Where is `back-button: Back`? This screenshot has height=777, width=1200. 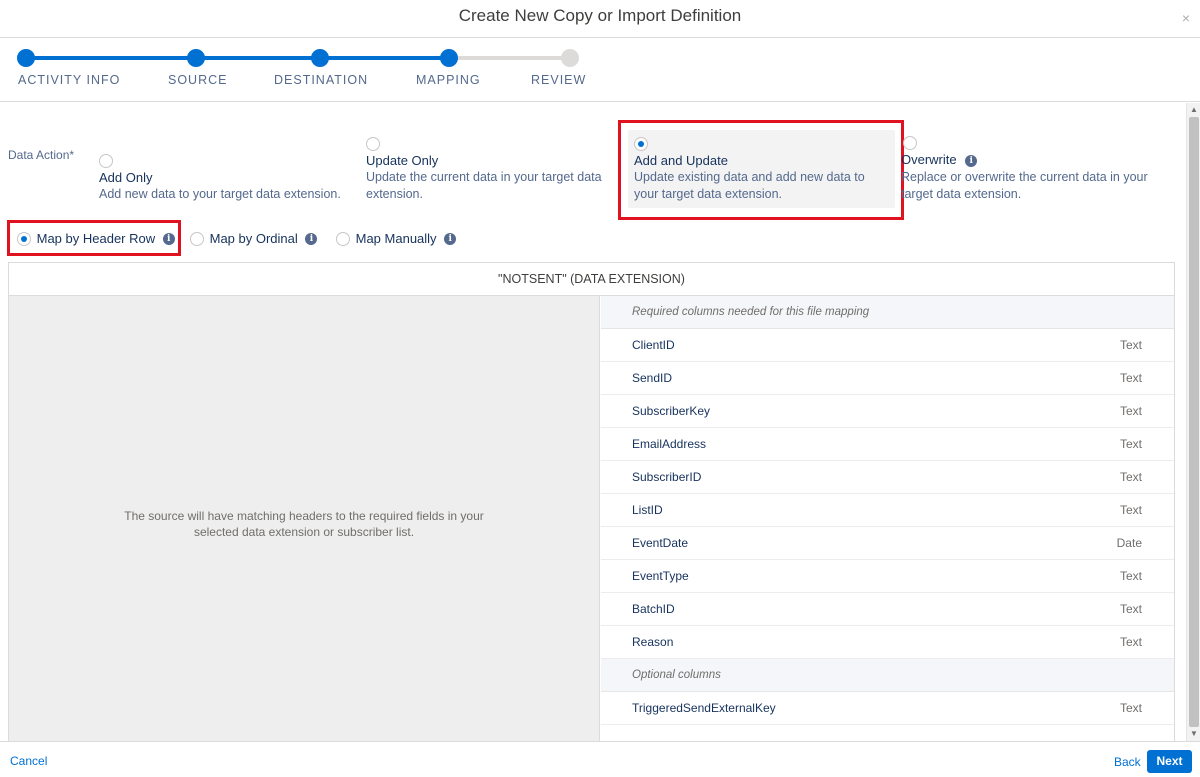 back-button: Back is located at coordinates (1127, 762).